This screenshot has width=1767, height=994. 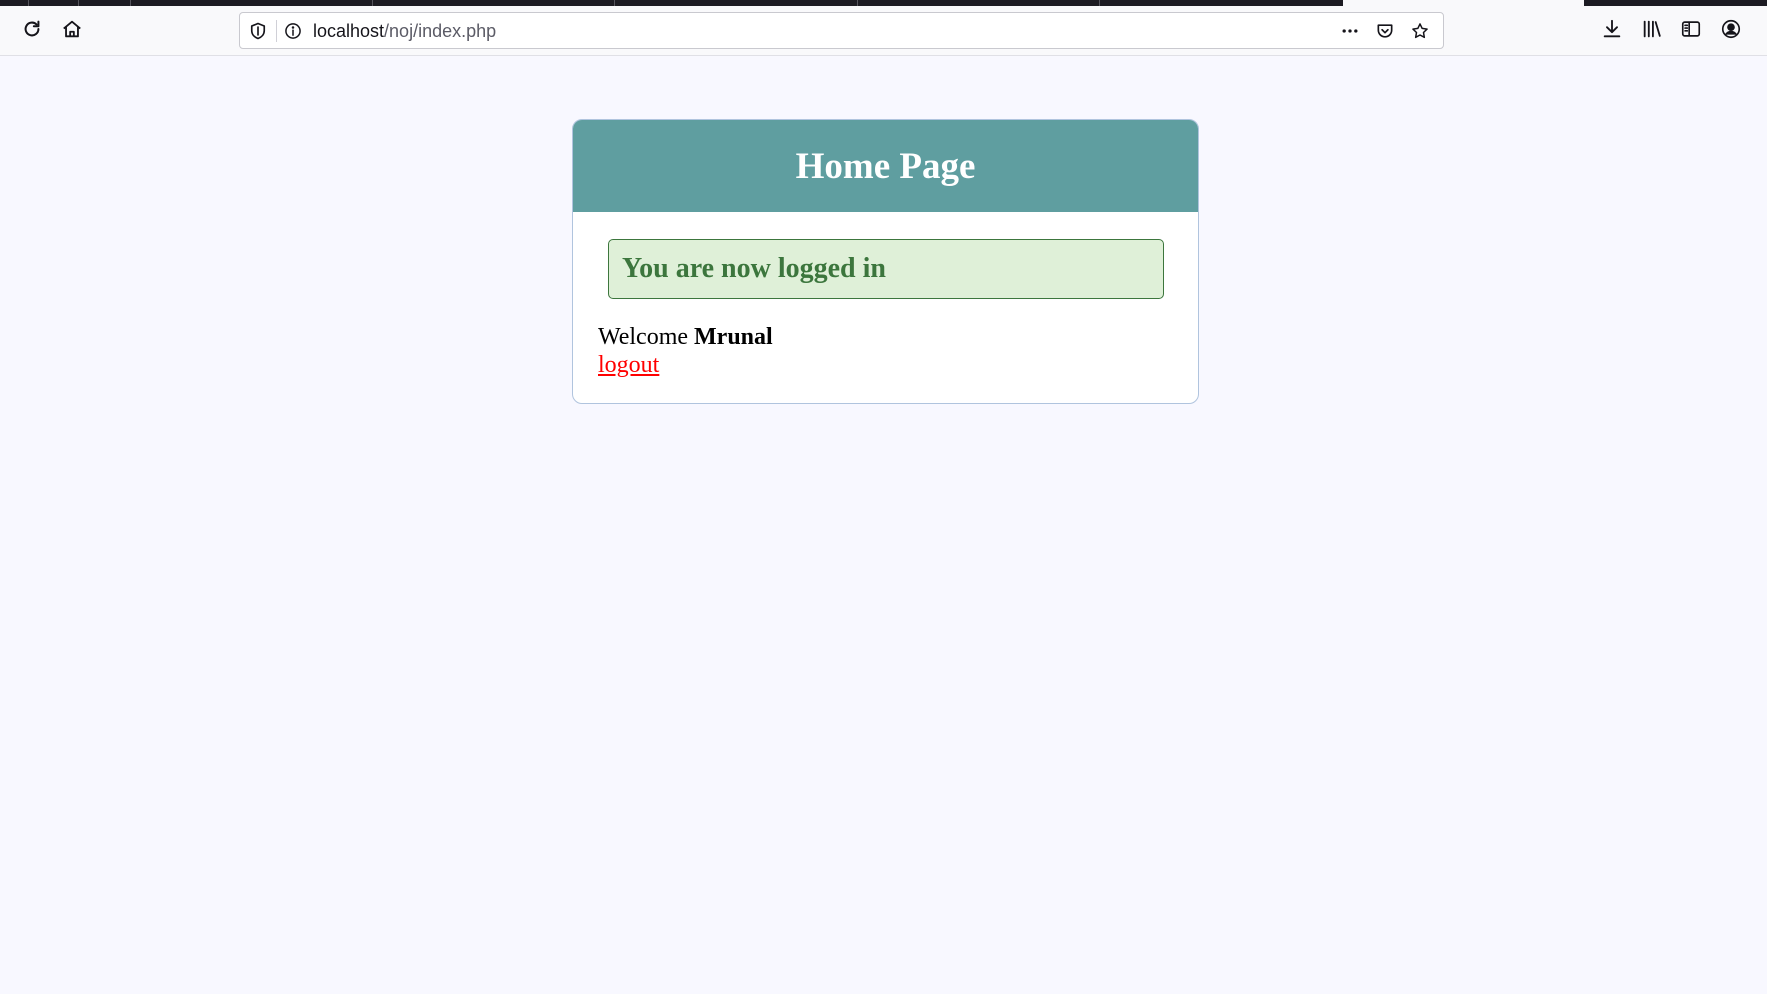 I want to click on url-host: localhost, so click(x=349, y=31).